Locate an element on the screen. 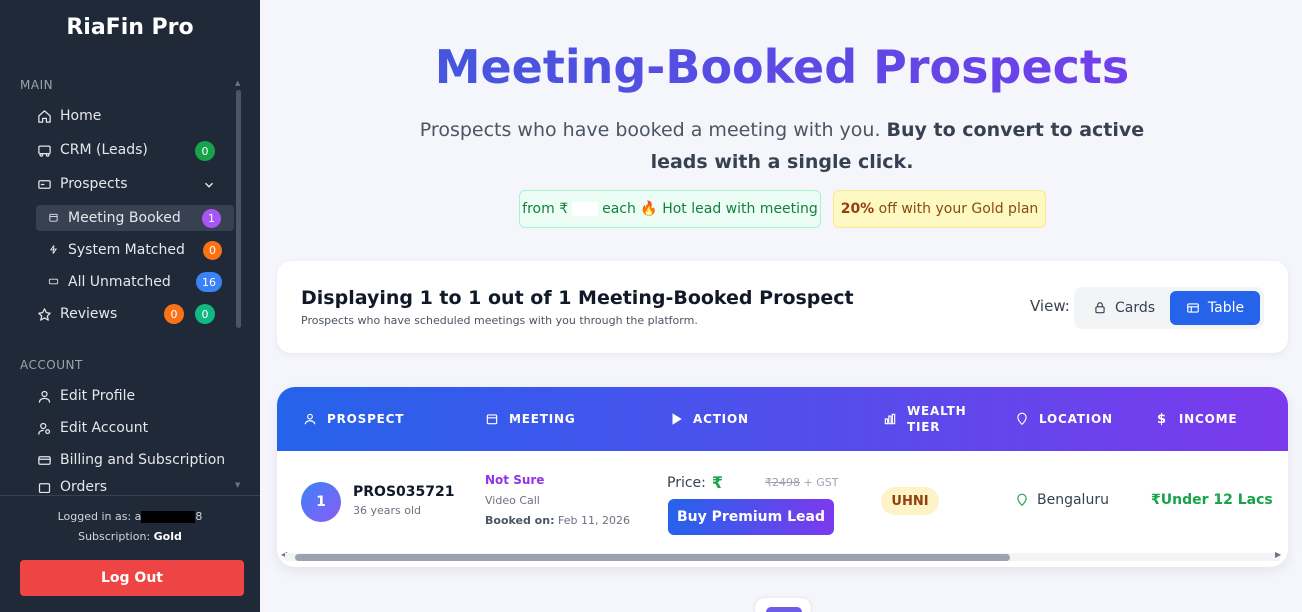  section-title-account: ACCOUNT is located at coordinates (51, 365).